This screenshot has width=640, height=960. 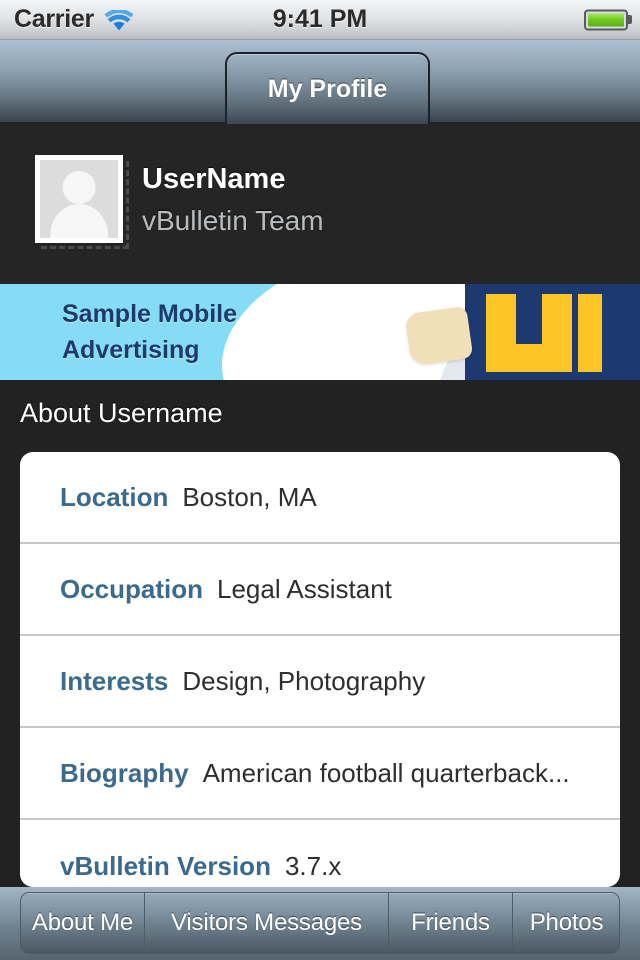 I want to click on ad-logo-panel, so click(x=552, y=332).